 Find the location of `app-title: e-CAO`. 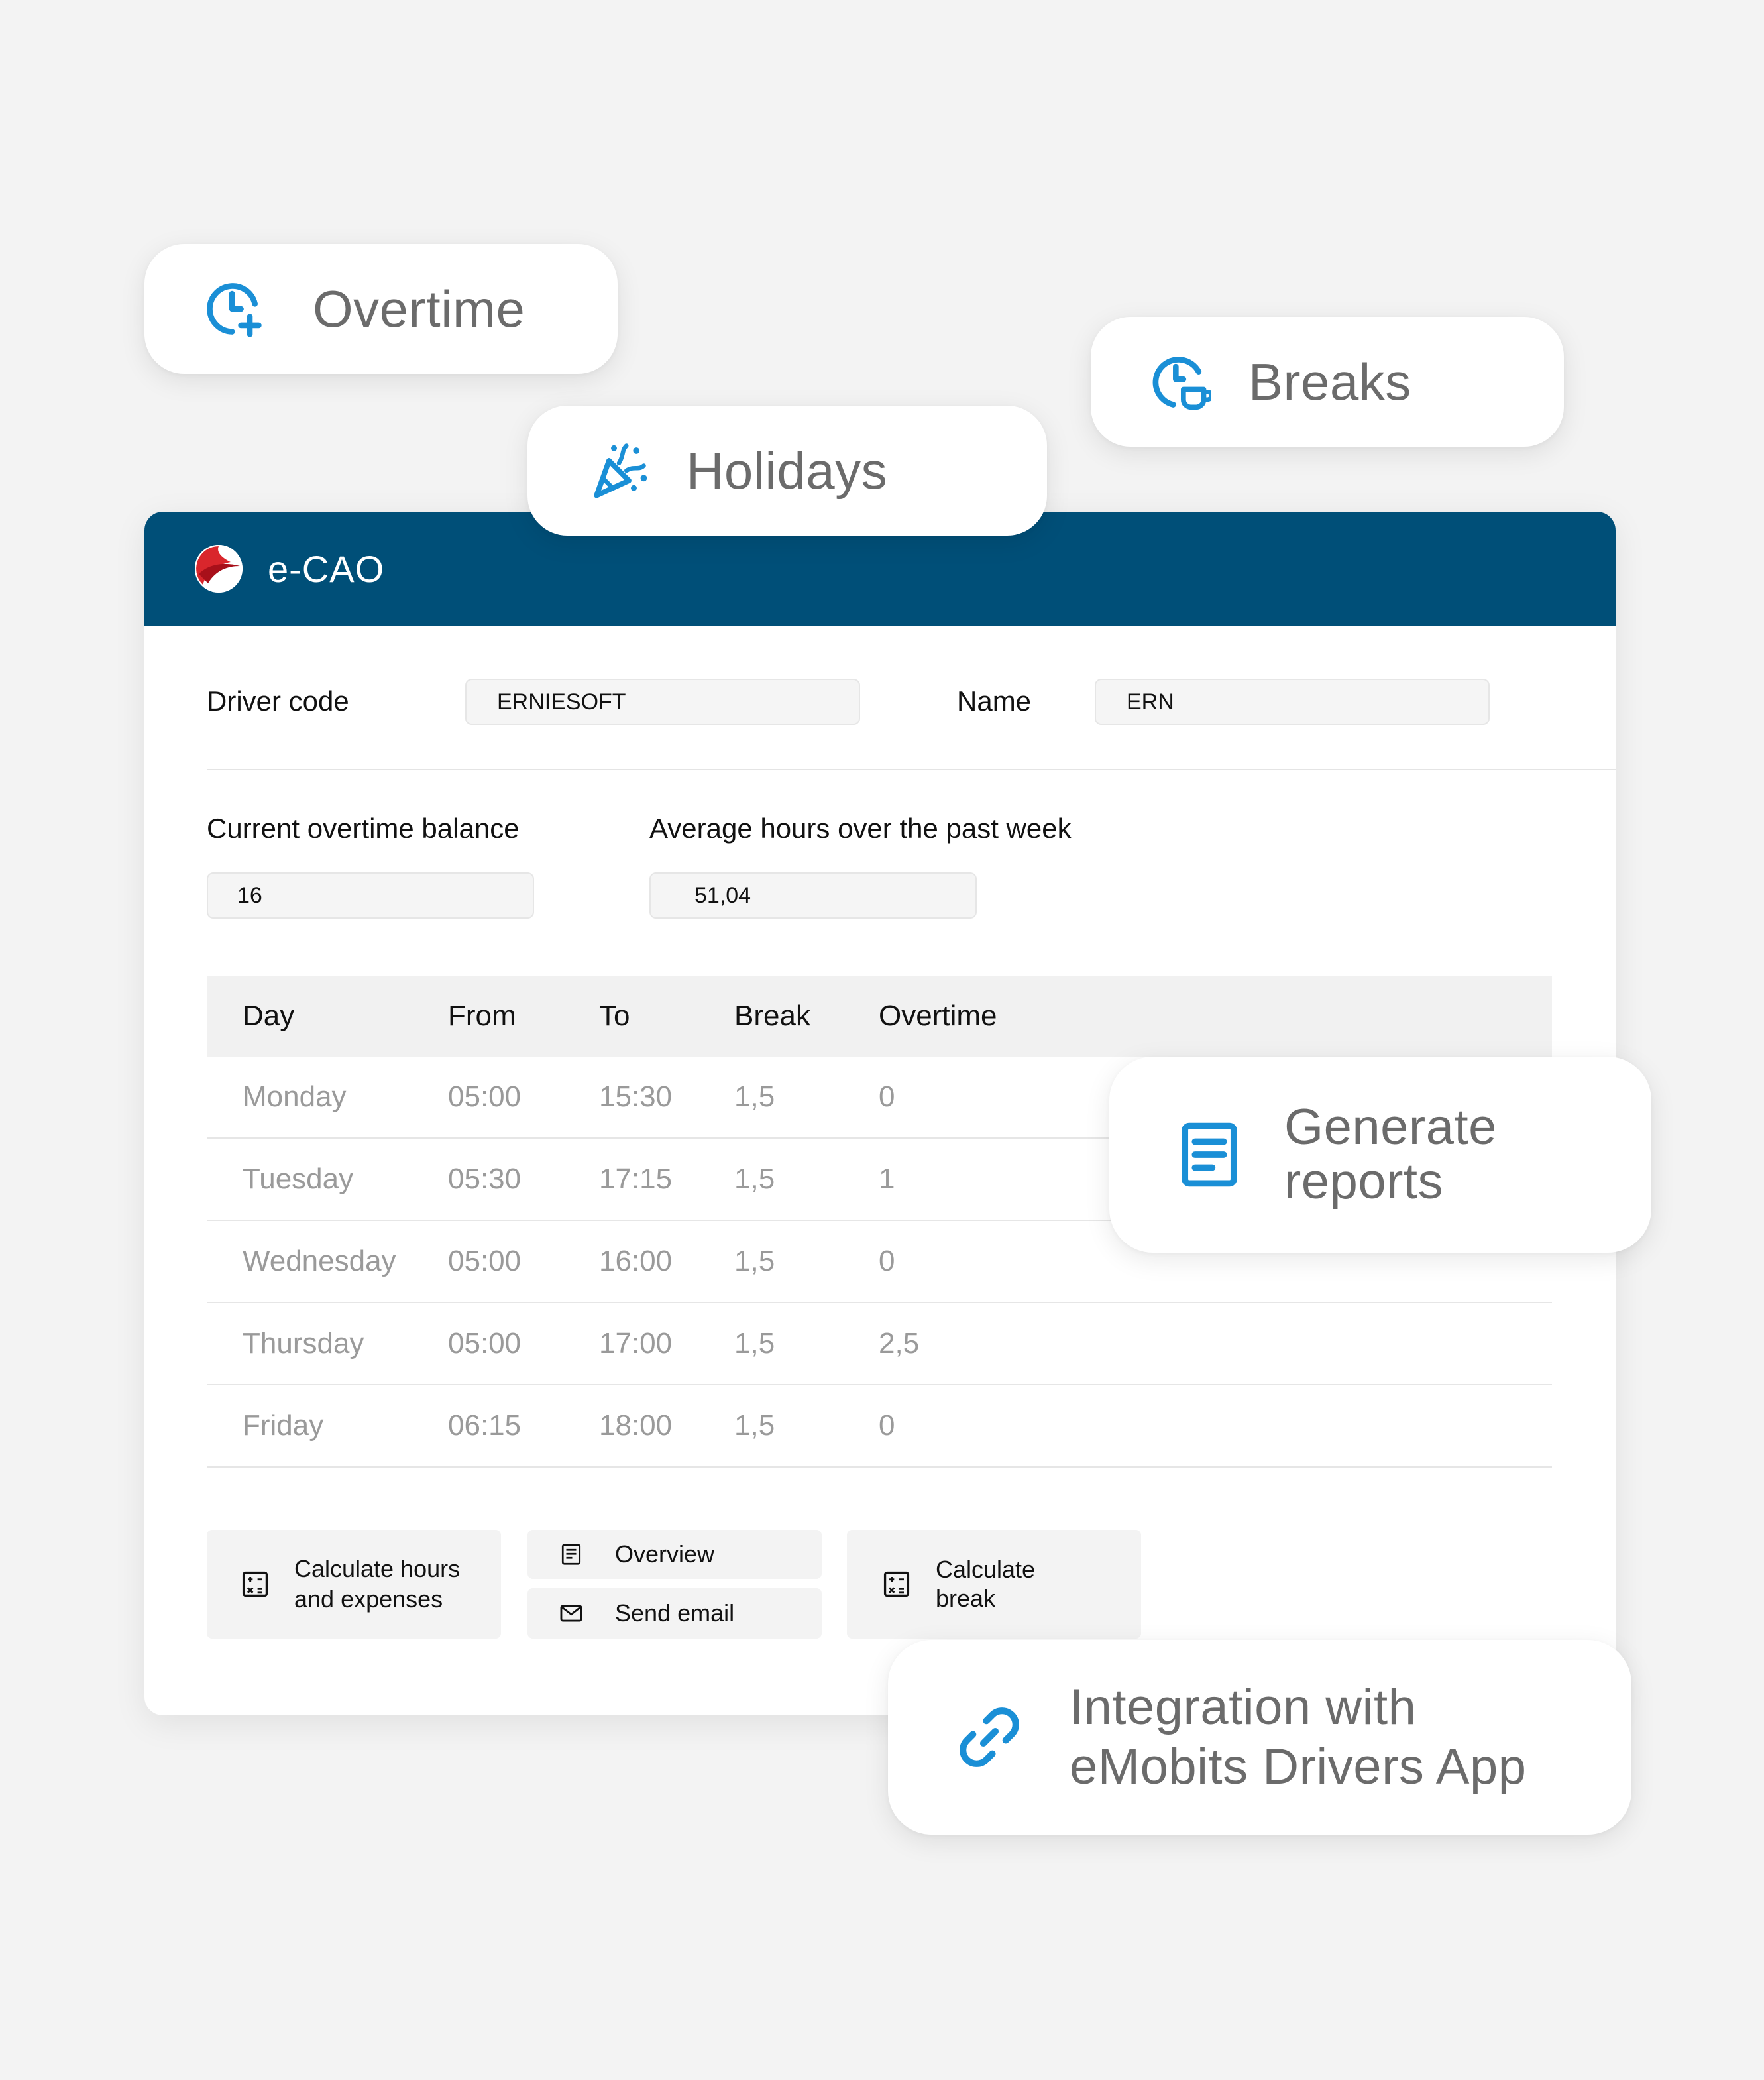

app-title: e-CAO is located at coordinates (326, 569).